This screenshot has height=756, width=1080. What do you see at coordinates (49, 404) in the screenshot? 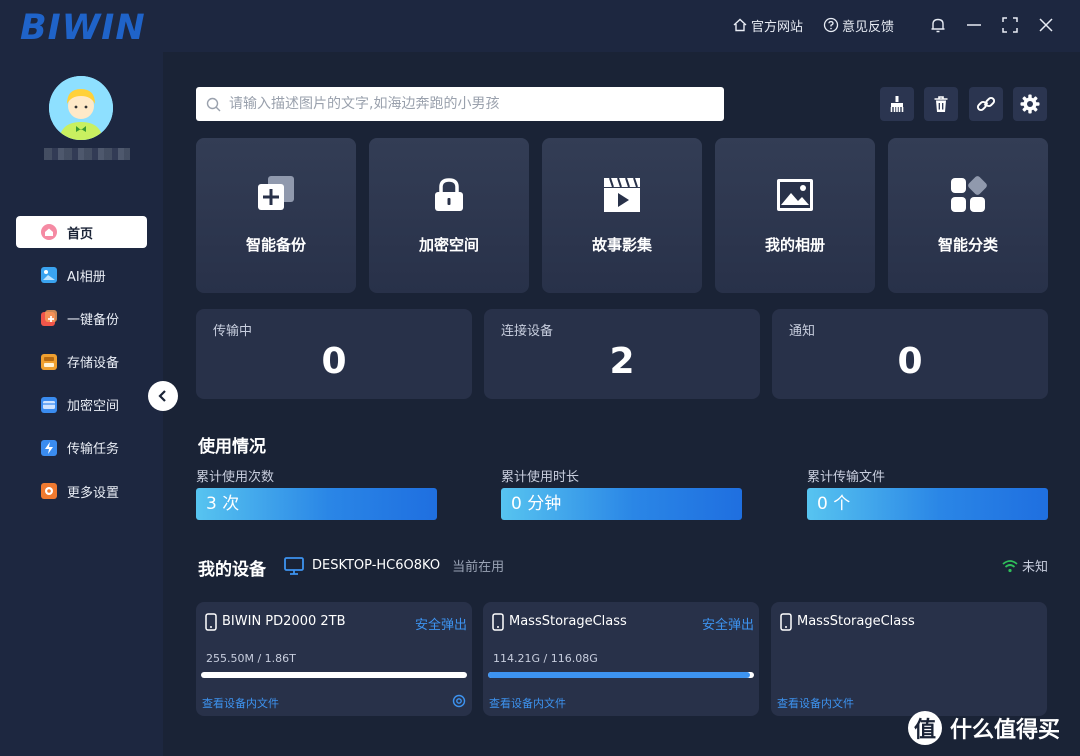
I see `encrypted-icon` at bounding box center [49, 404].